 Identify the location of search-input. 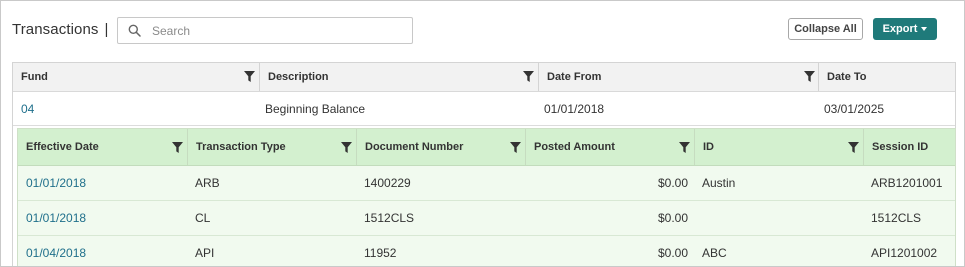
(277, 31).